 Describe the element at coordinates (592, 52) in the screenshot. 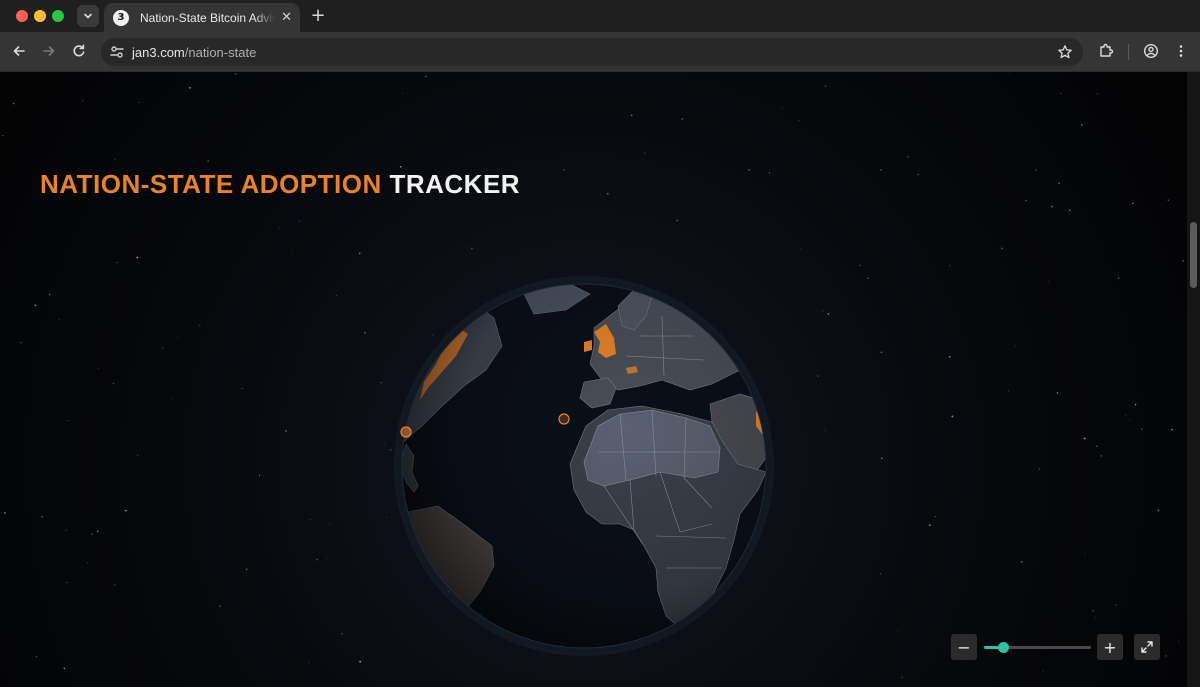

I see `address-bar: jan3.com/nation-state` at that location.